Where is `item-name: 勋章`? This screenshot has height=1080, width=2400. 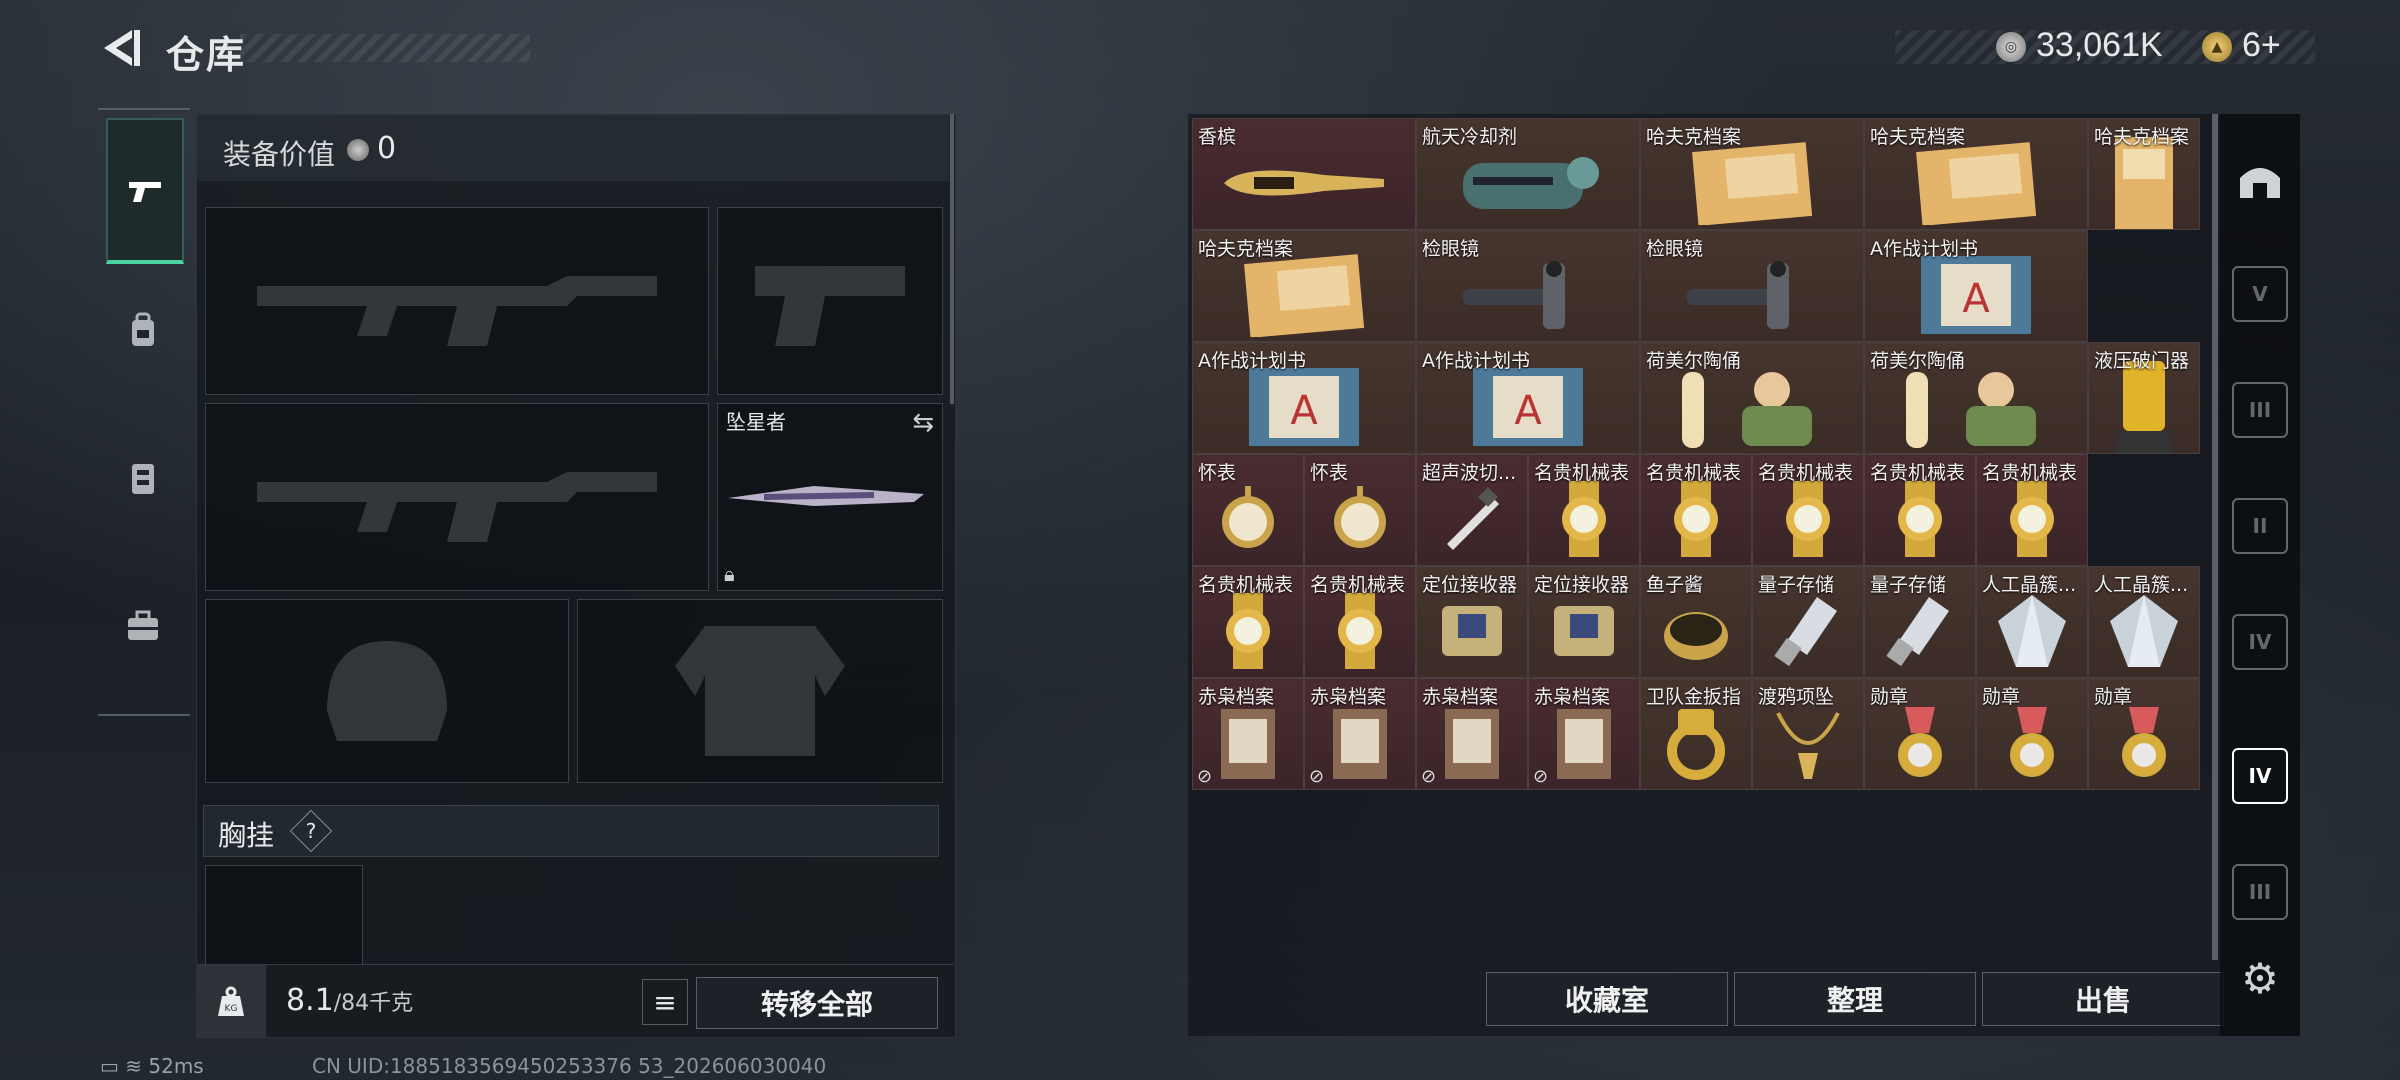
item-name: 勋章 is located at coordinates (2001, 697).